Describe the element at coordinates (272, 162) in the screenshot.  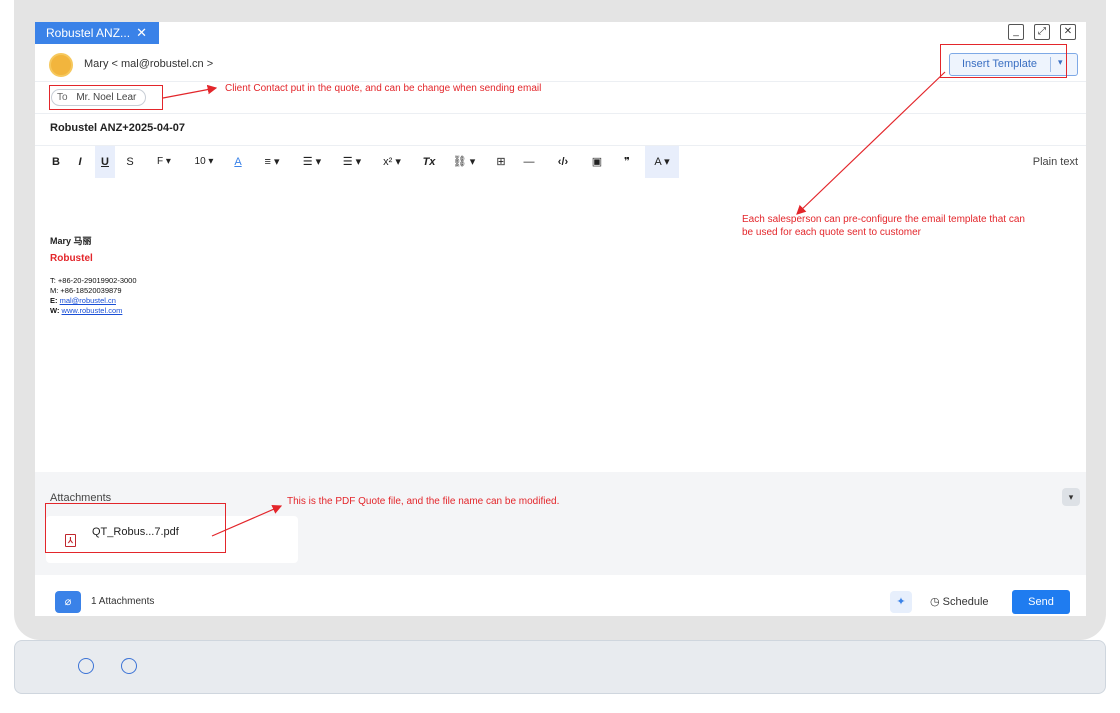
I see `align-icon: ≡ ▾` at that location.